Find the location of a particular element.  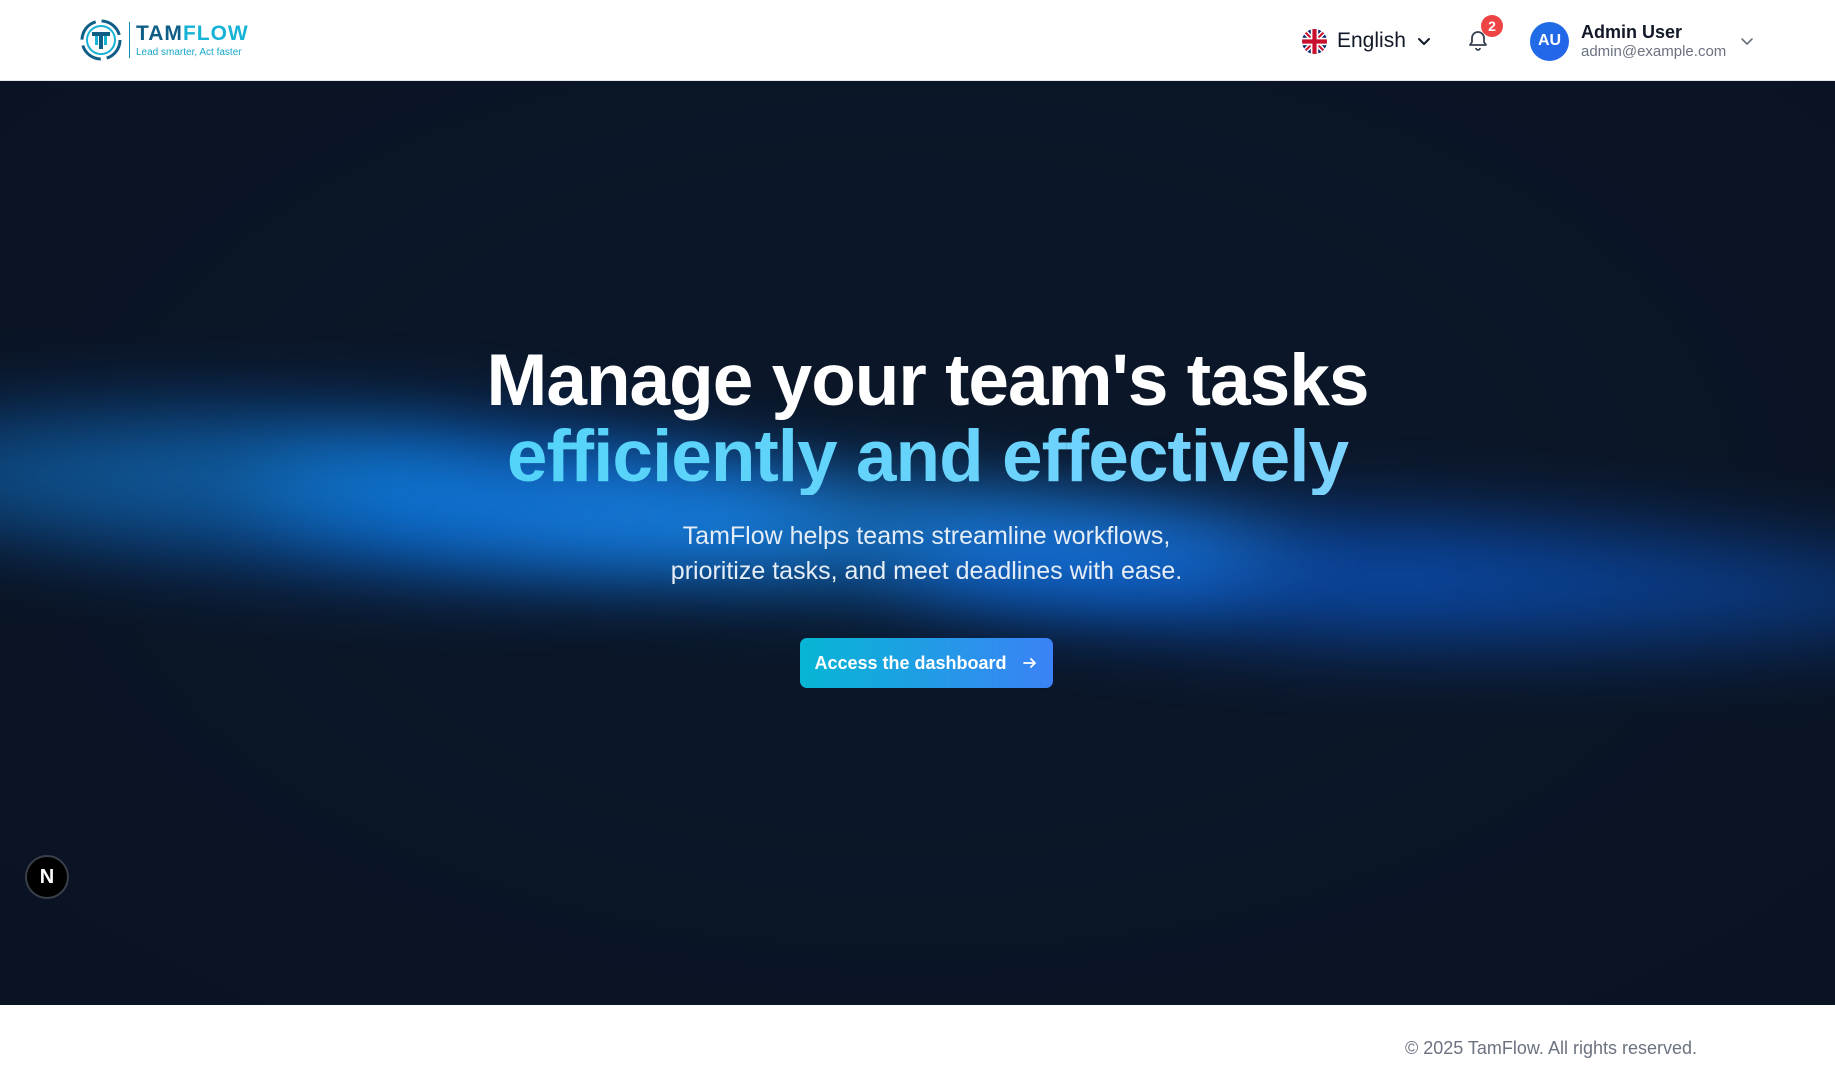

logo-name-part2: FLOW is located at coordinates (215, 33).